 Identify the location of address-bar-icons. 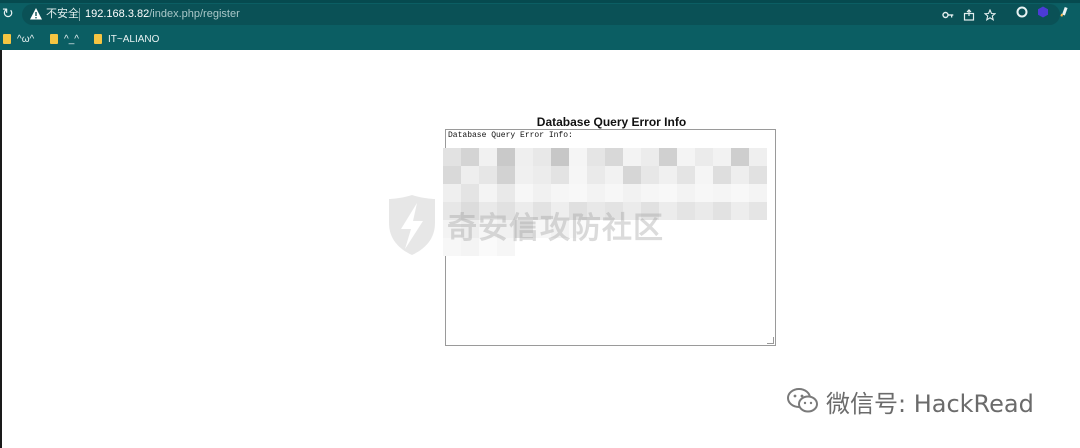
(969, 14).